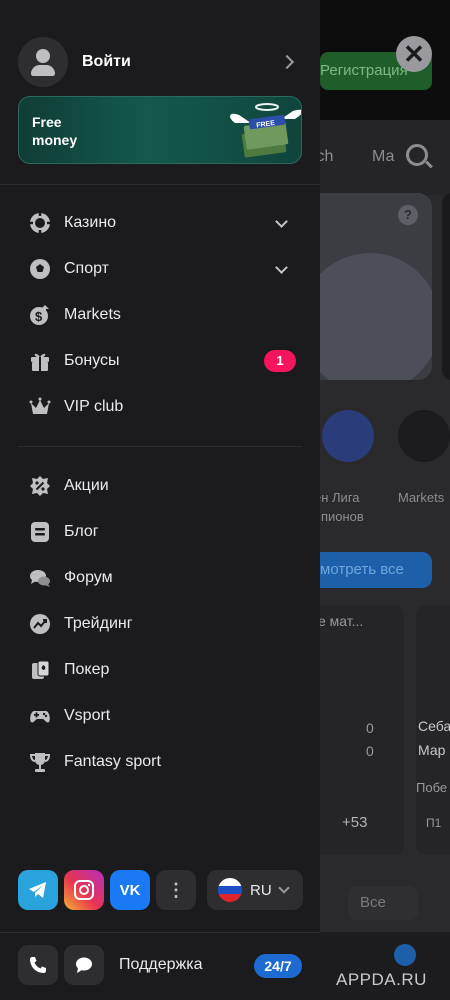  I want to click on menu-item-forum: Форум, so click(162, 578).